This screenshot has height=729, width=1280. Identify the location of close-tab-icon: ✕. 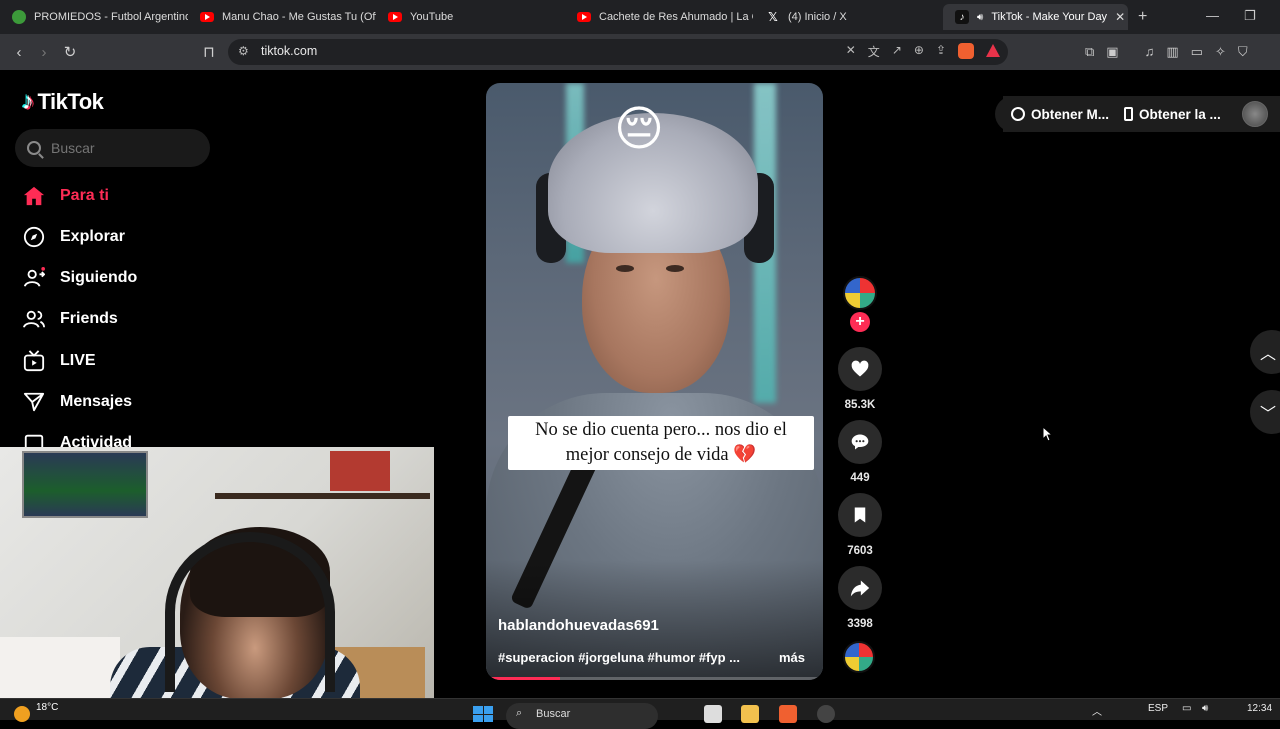
(1120, 17).